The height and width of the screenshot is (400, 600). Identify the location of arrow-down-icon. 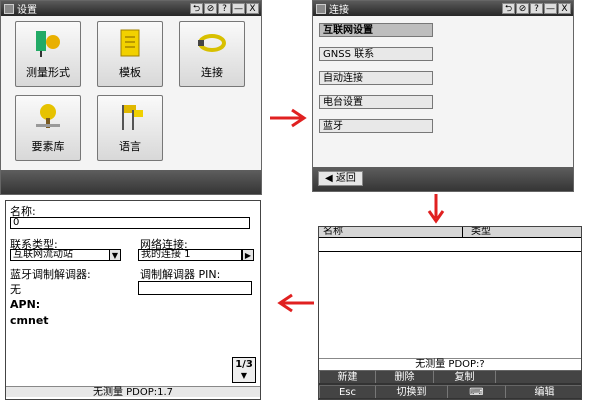
(436, 209).